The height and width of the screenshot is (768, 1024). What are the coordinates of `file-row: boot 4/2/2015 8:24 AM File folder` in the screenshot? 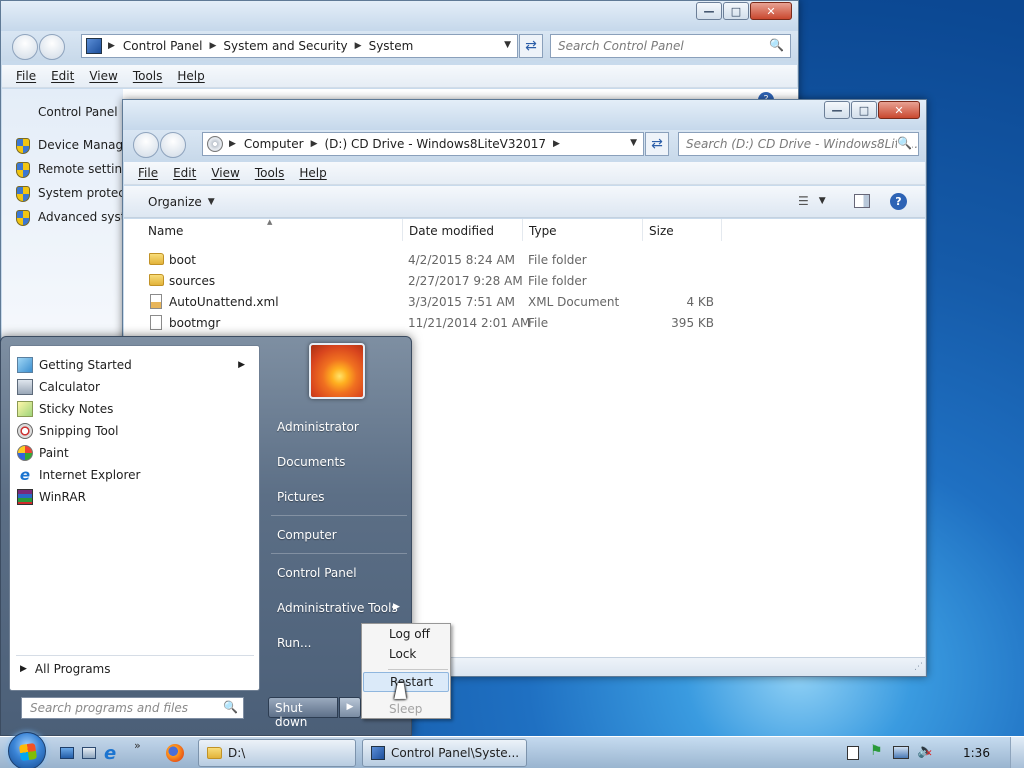 It's located at (438, 261).